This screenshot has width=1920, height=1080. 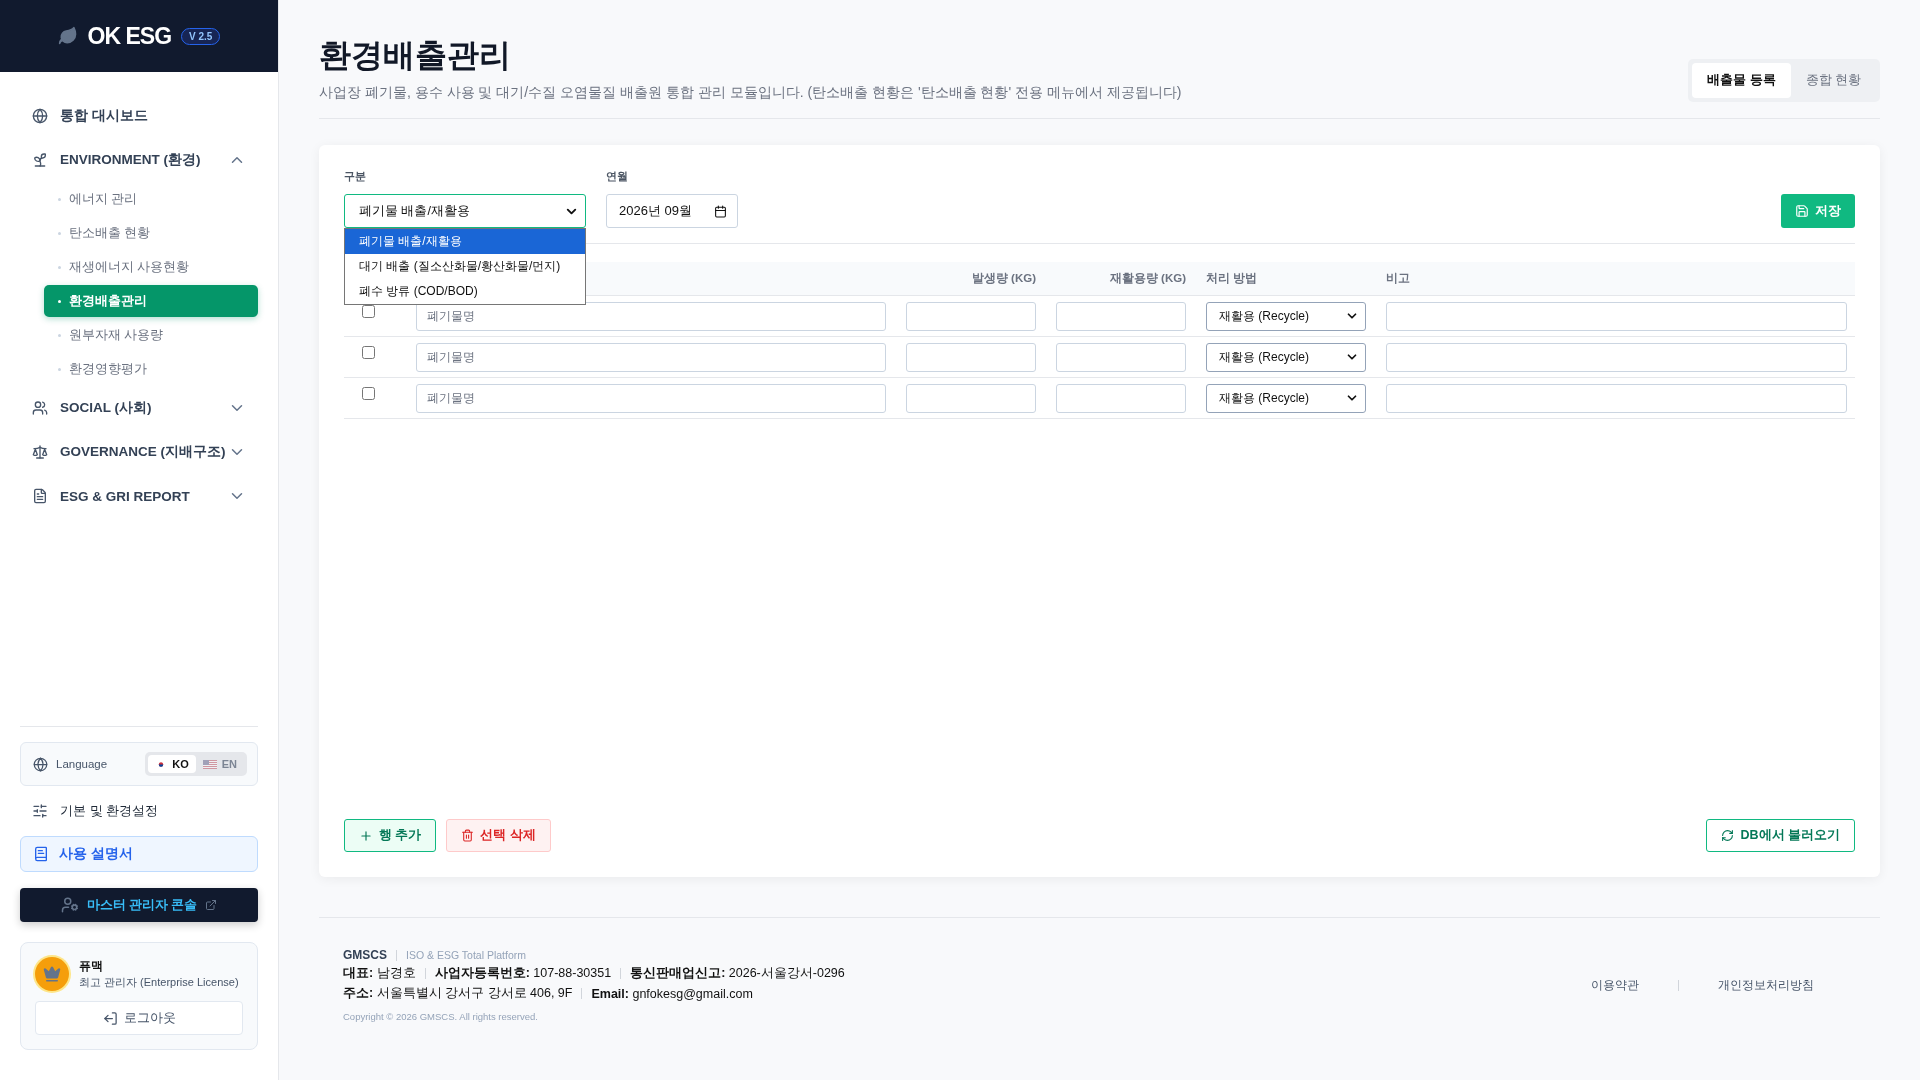 I want to click on field-label: 구분, so click(x=355, y=176).